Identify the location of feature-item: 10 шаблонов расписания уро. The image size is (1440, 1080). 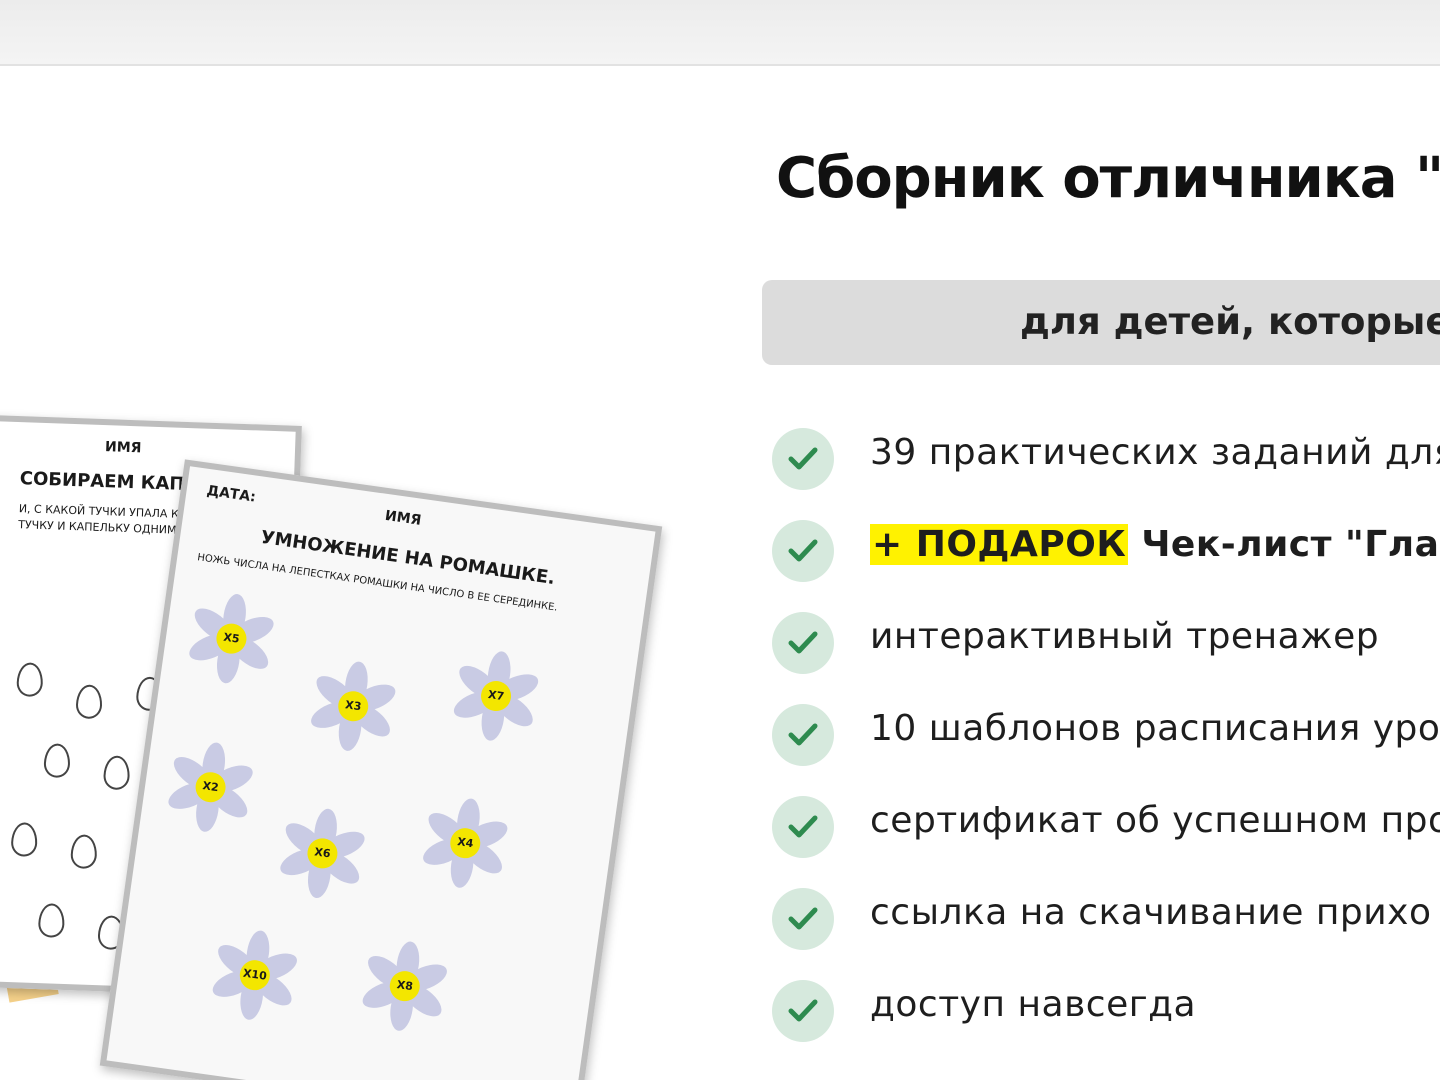
(1106, 731).